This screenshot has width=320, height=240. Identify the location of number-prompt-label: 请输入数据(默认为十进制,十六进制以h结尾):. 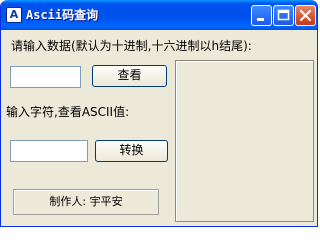
(131, 46).